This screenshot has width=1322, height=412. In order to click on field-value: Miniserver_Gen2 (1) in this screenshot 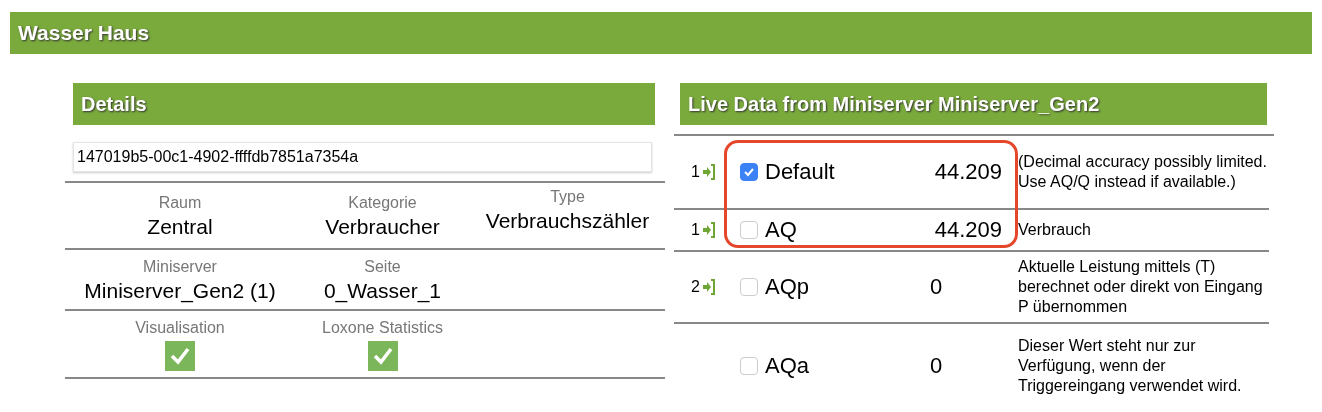, I will do `click(180, 291)`.